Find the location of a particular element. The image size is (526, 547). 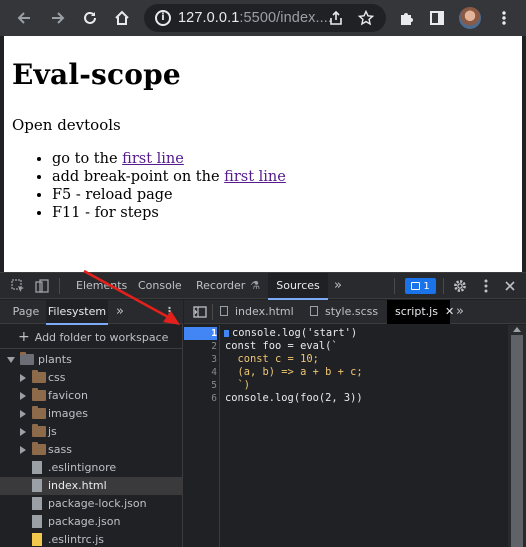

tree-file-selected: index.html is located at coordinates (91, 486).